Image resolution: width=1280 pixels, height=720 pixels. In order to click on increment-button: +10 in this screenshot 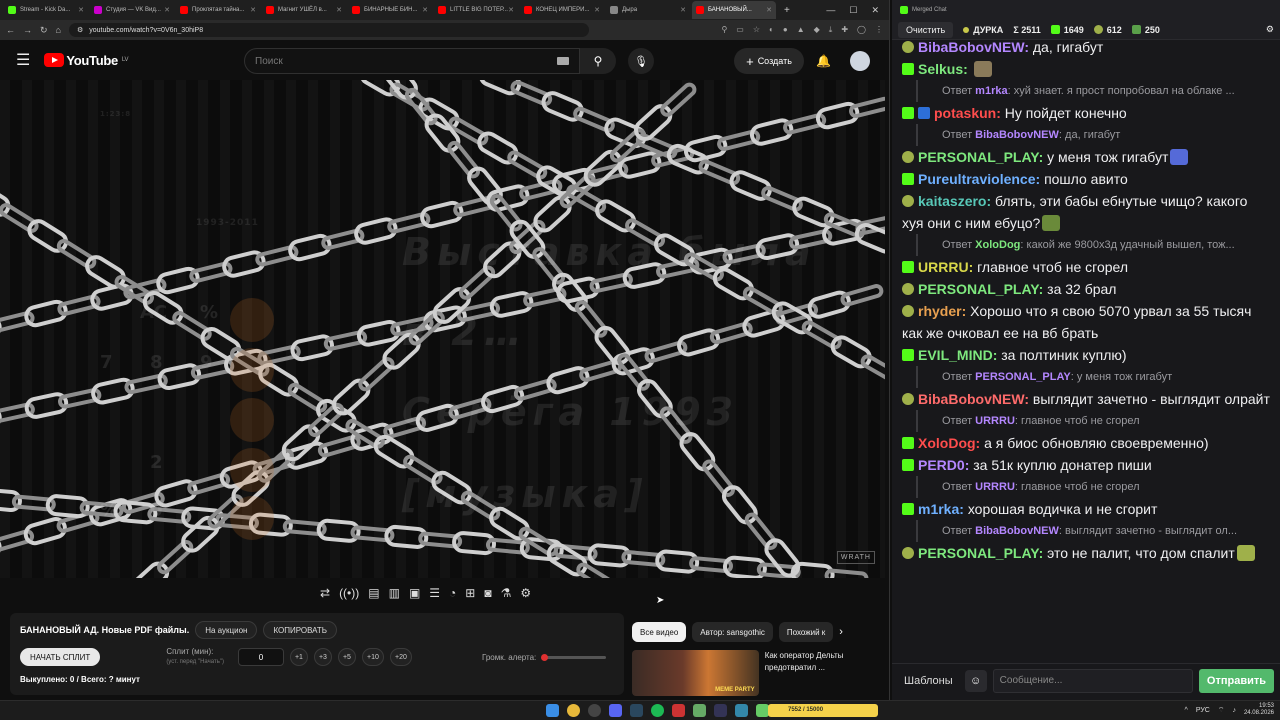, I will do `click(372, 657)`.